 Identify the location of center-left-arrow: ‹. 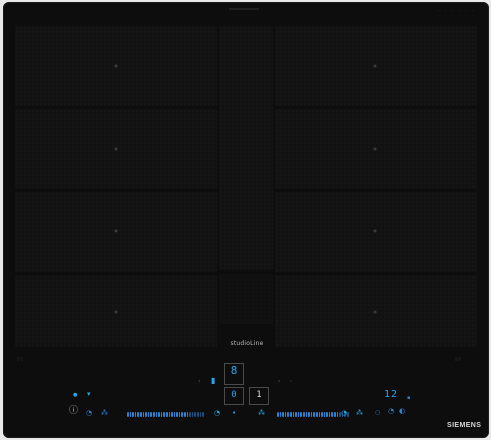
(199, 382).